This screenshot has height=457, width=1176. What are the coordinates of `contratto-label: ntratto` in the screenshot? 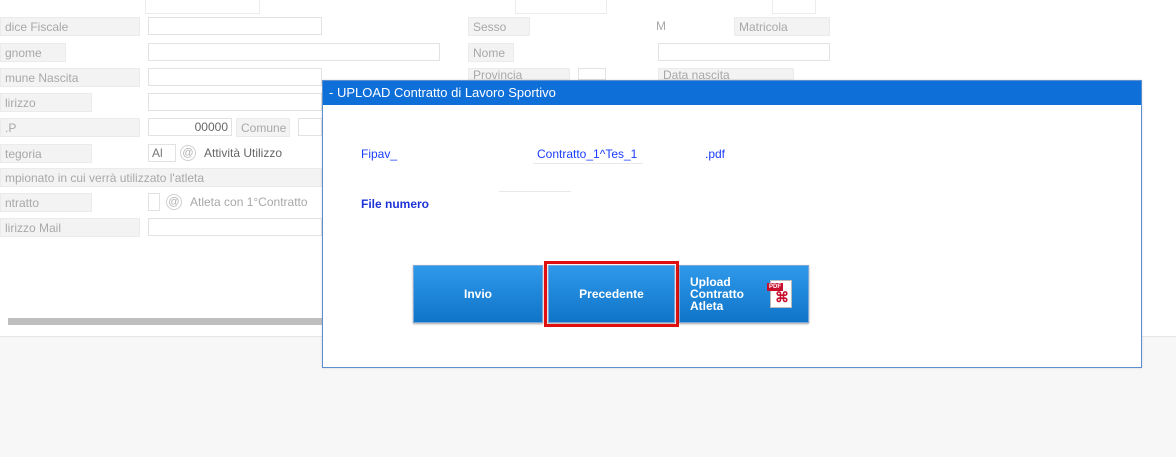 It's located at (46, 202).